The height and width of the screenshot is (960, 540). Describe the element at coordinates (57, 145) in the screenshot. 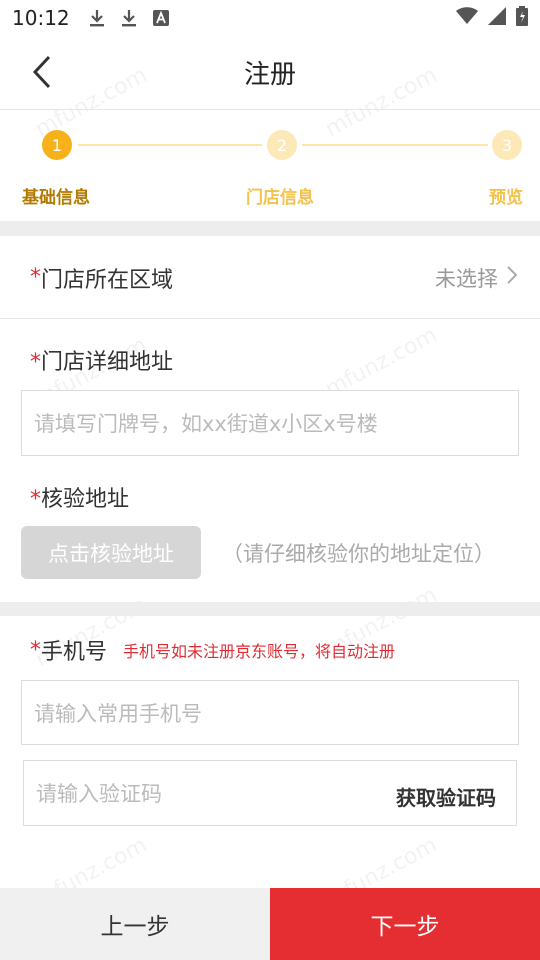

I see `step-1-indicator: 1` at that location.